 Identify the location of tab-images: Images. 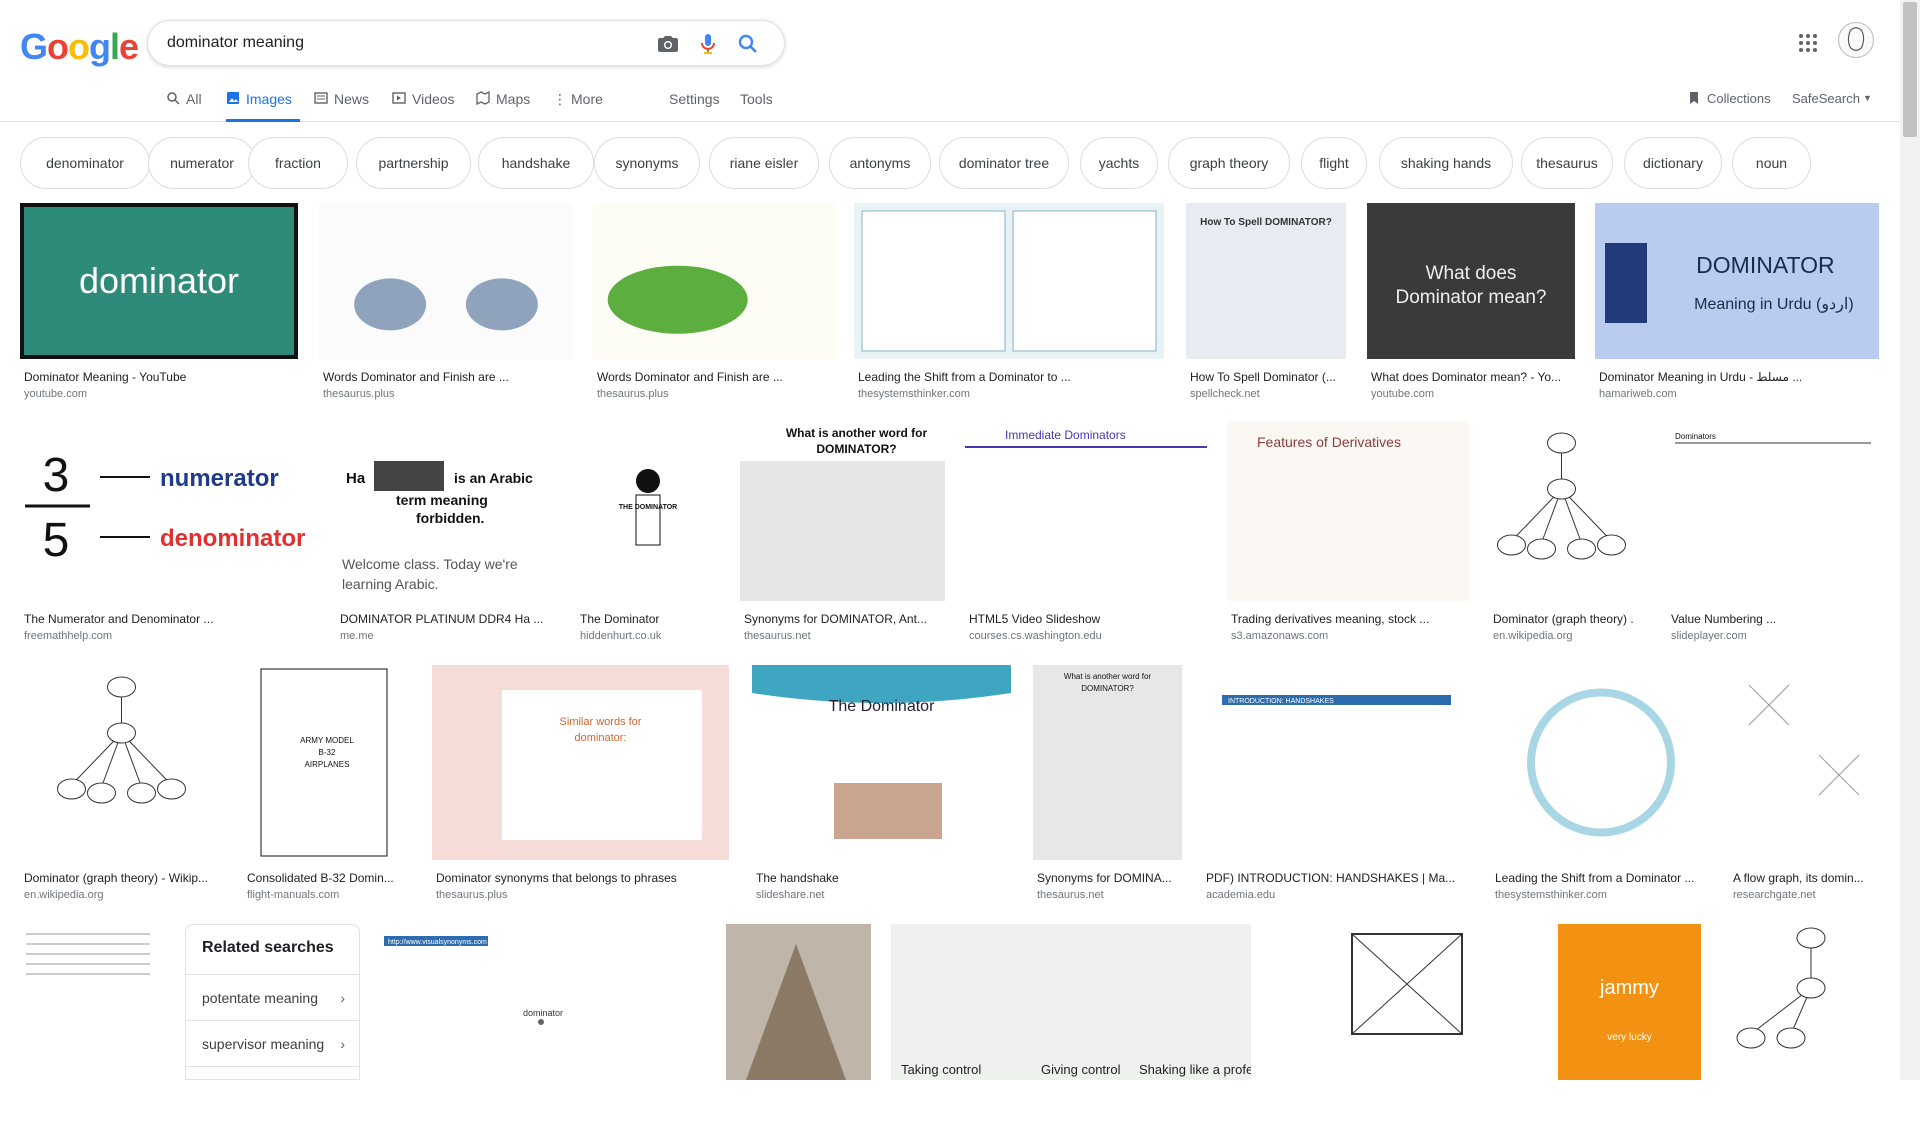
(263, 104).